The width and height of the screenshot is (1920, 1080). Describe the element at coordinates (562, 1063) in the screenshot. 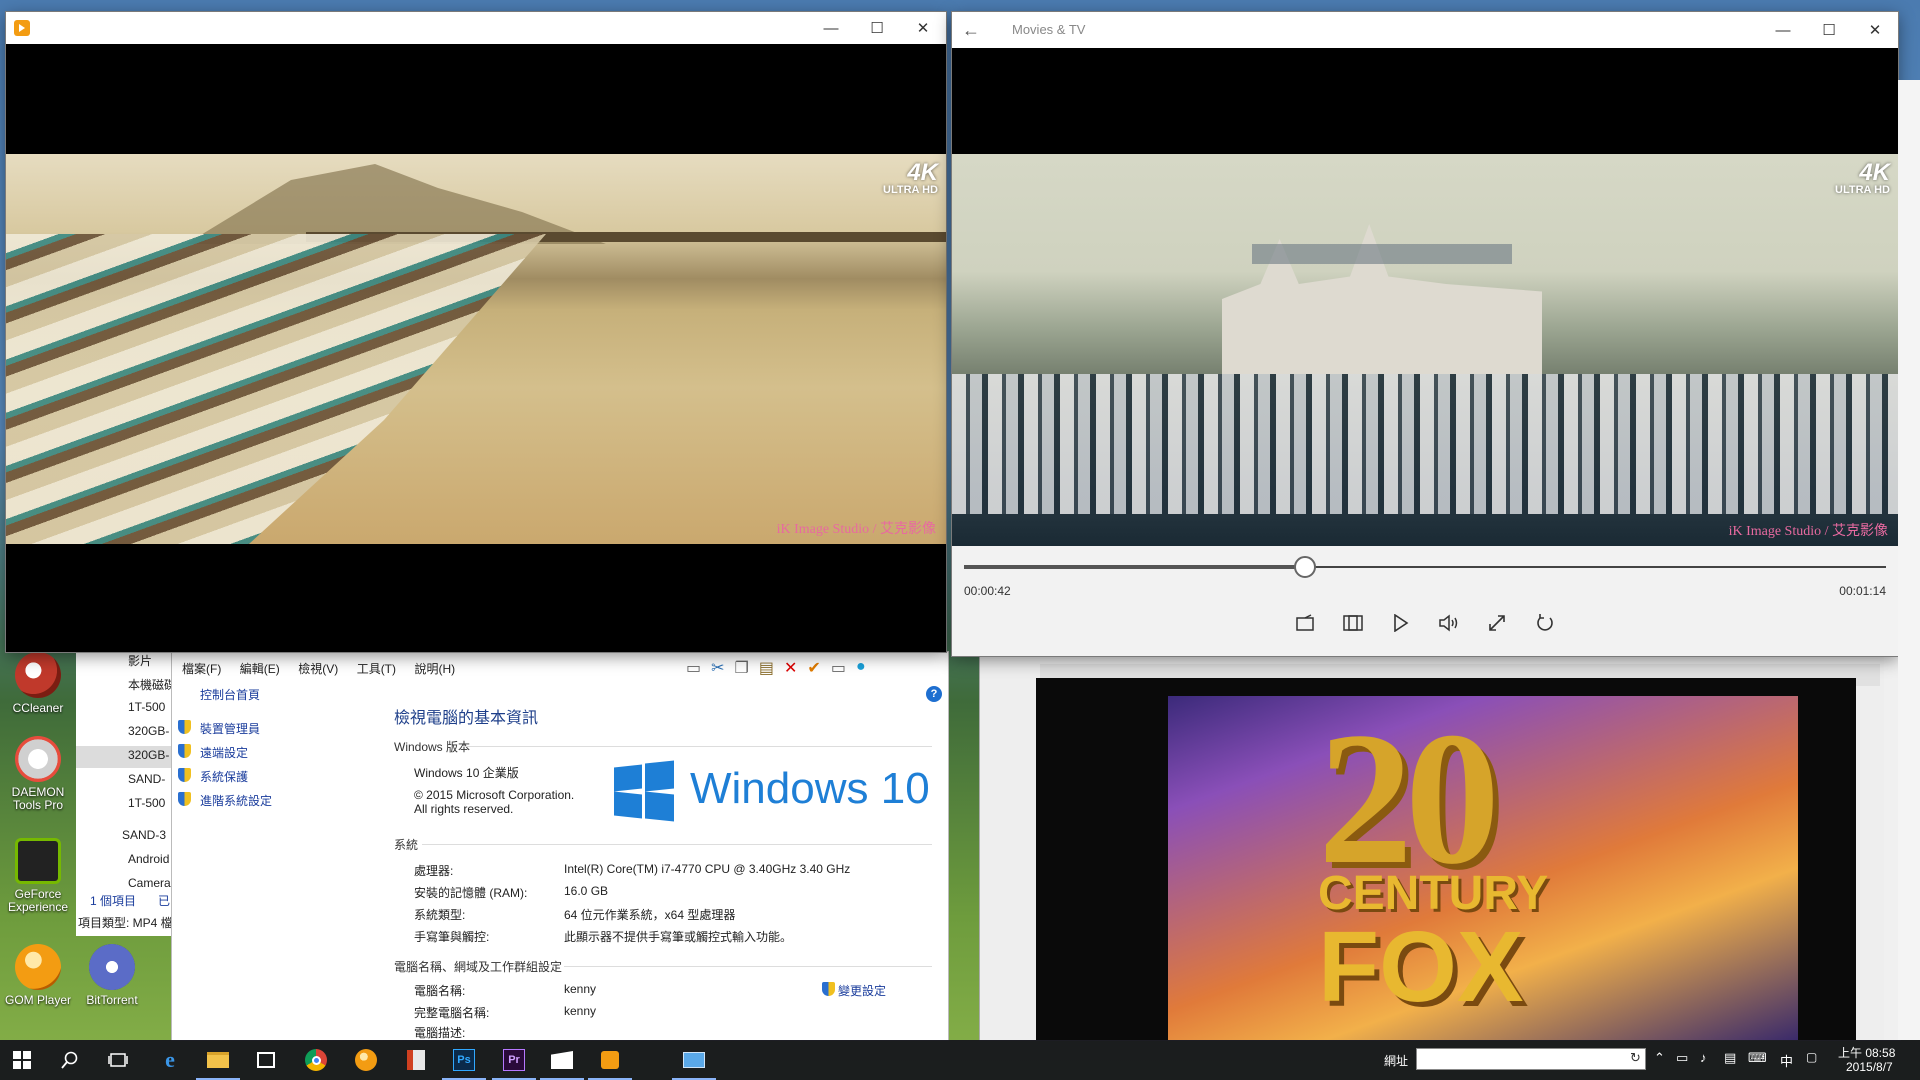

I see `movies-tv-taskbar-icon` at that location.